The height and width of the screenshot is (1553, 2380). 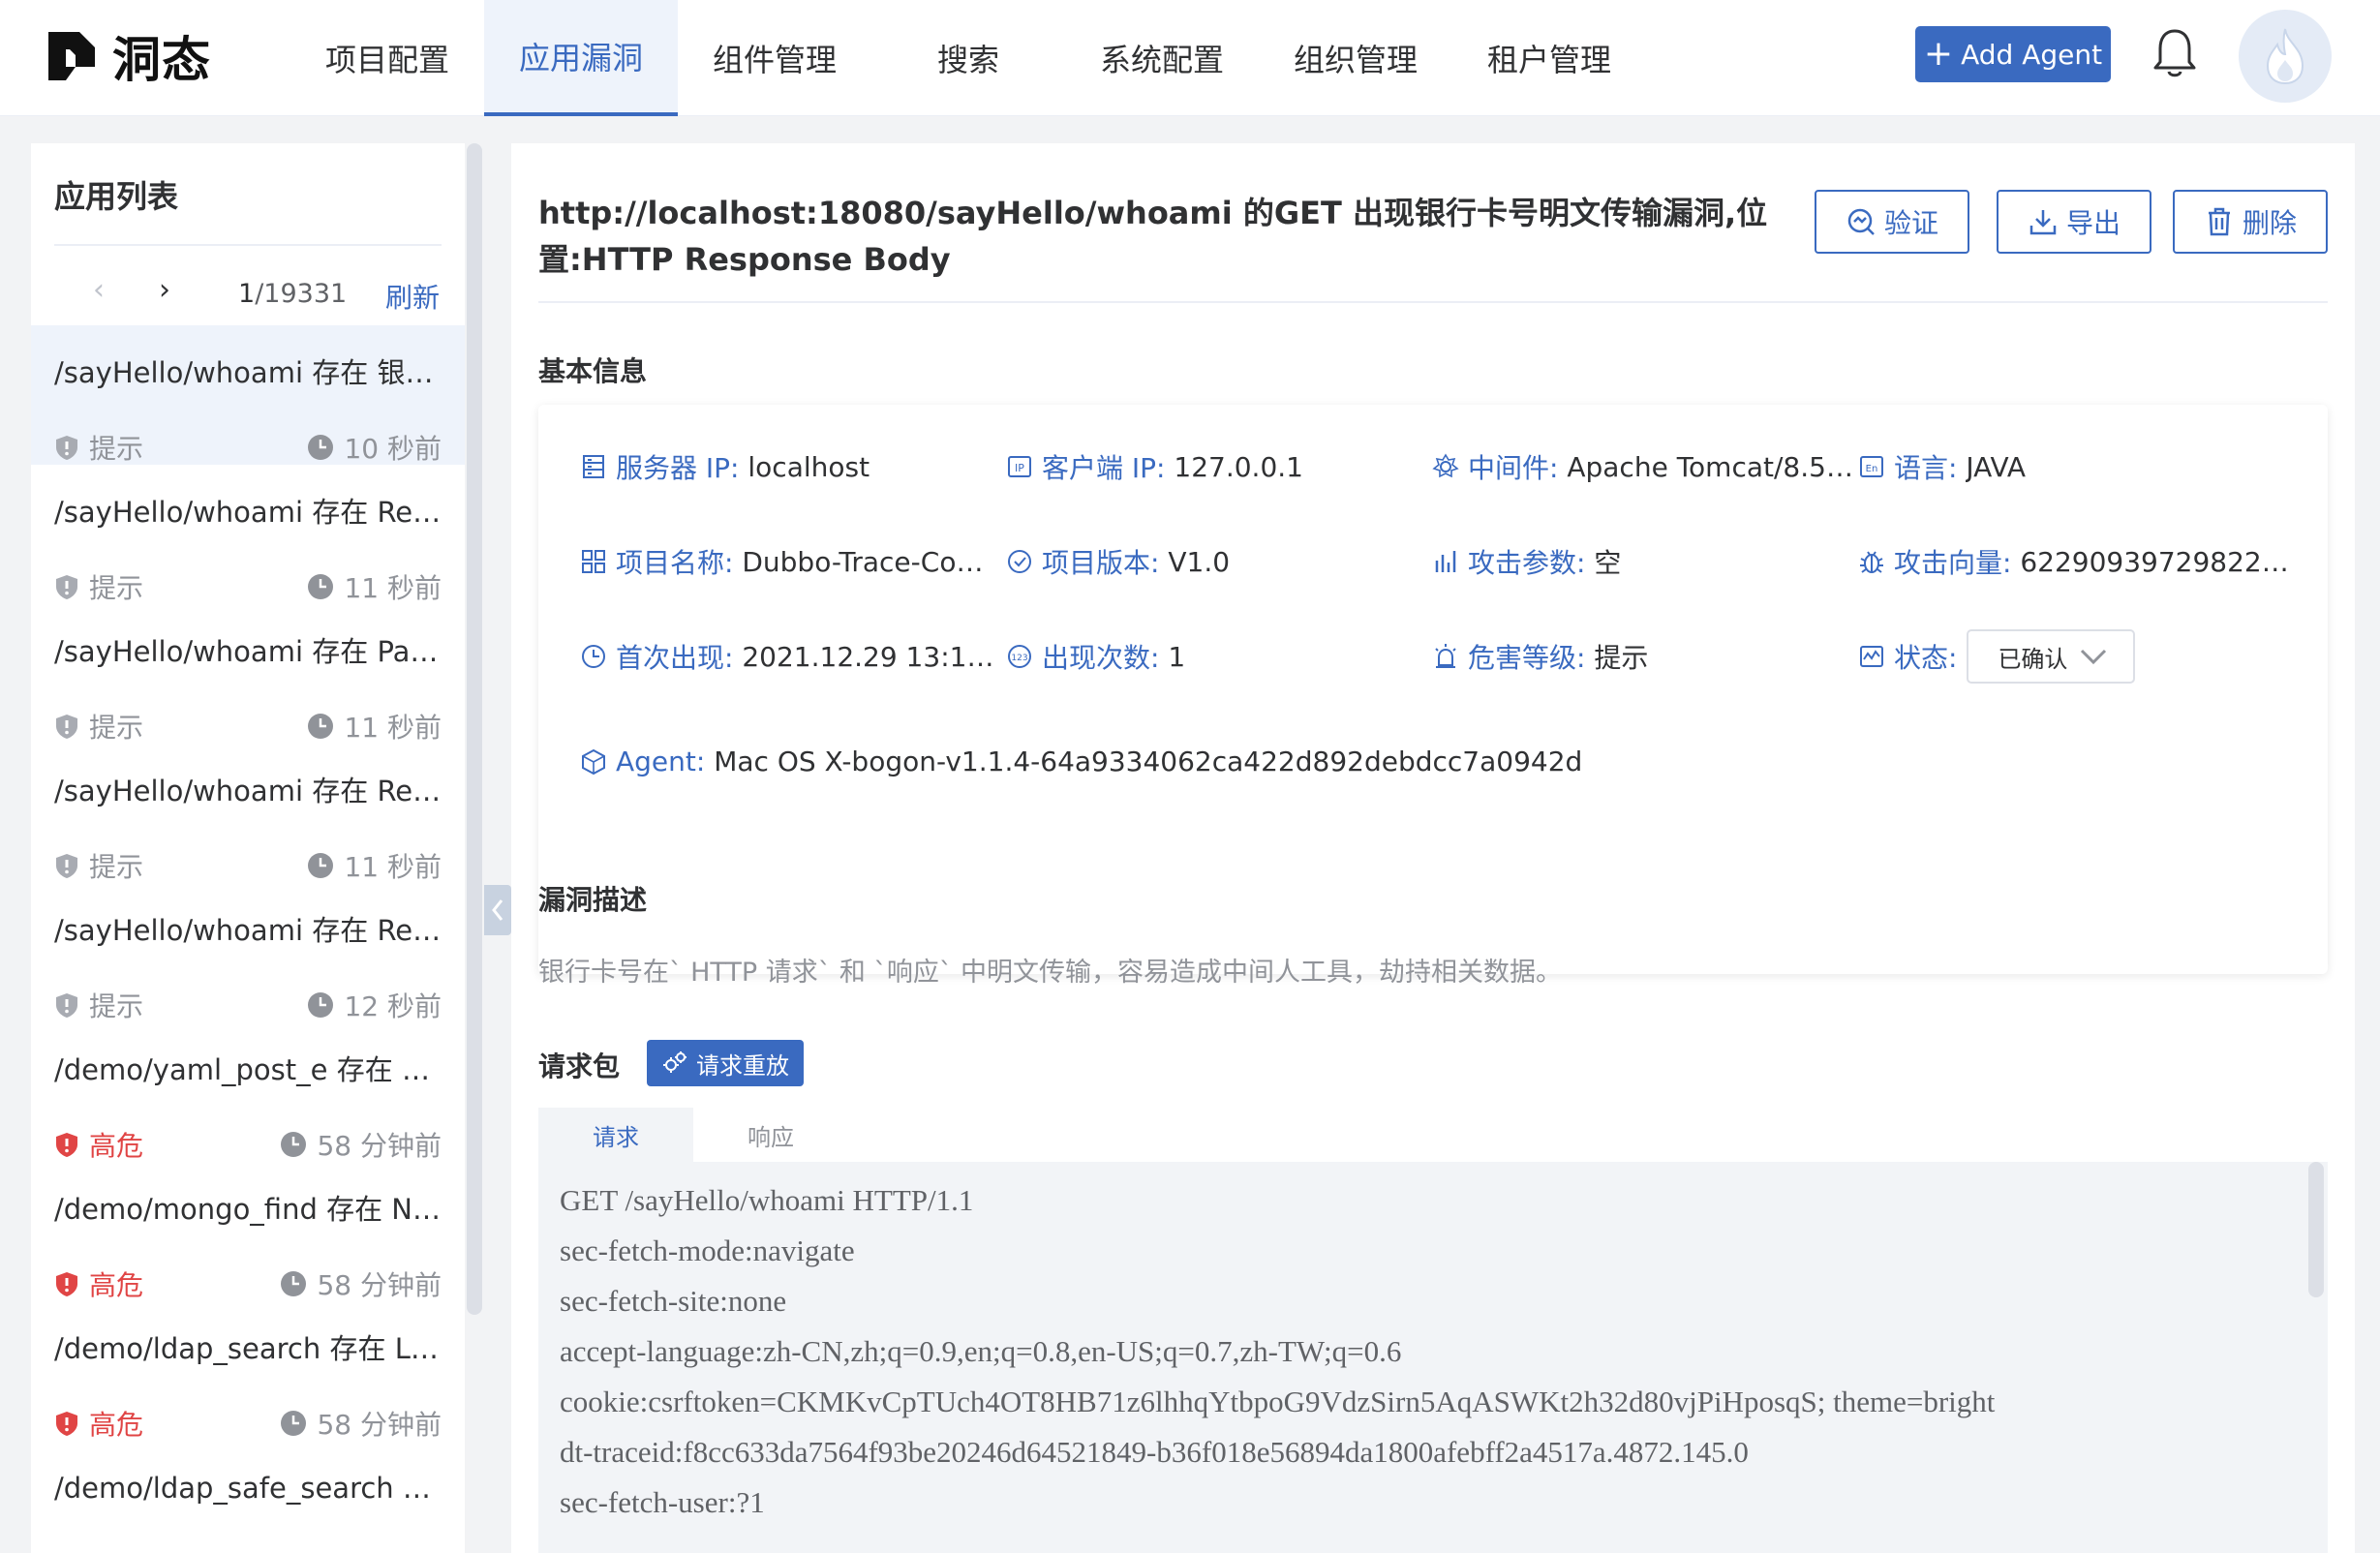 What do you see at coordinates (775, 58) in the screenshot?
I see `nav-component-mgmt: 组件管理` at bounding box center [775, 58].